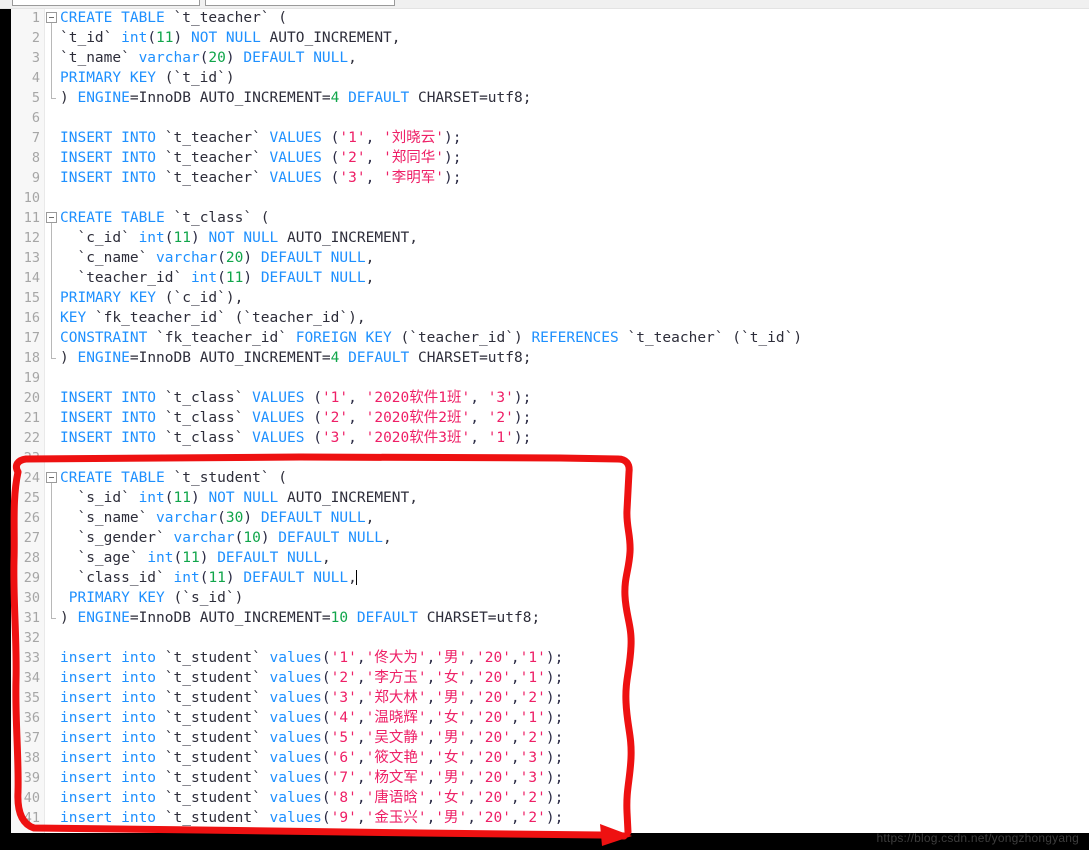 This screenshot has height=850, width=1089. What do you see at coordinates (31, 238) in the screenshot?
I see `line-number: 12` at bounding box center [31, 238].